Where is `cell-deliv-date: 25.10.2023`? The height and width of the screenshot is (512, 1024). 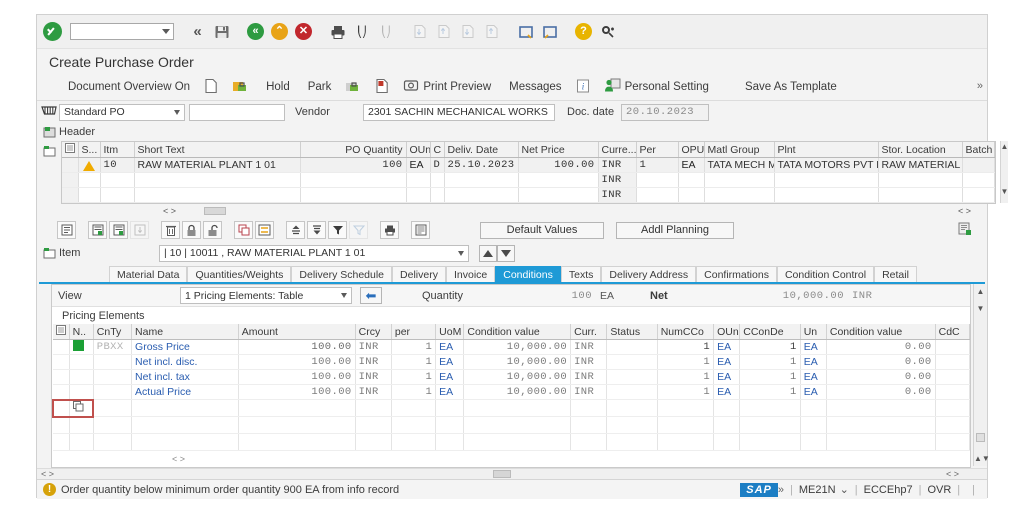 cell-deliv-date: 25.10.2023 is located at coordinates (481, 165).